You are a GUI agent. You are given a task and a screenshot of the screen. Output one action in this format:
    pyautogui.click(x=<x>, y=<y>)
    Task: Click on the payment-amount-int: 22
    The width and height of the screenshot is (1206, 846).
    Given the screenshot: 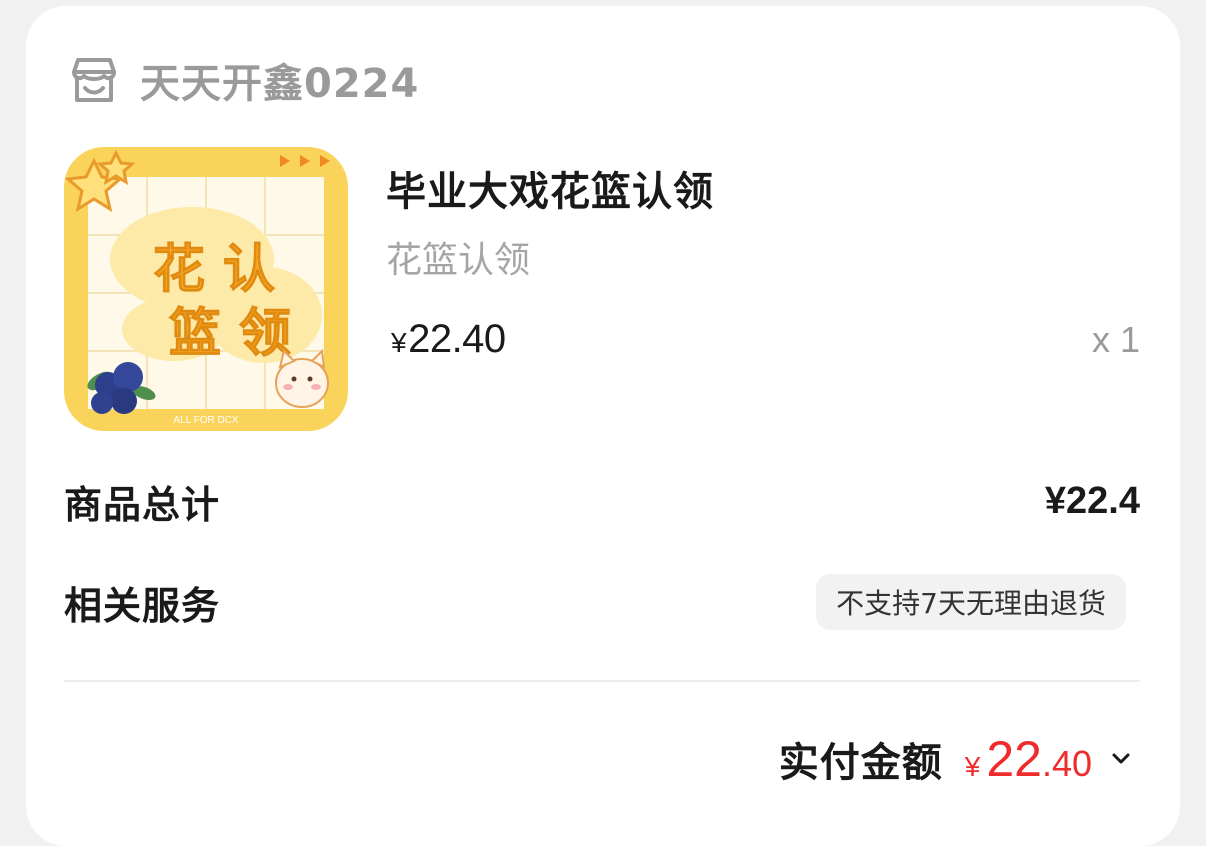 What is the action you would take?
    pyautogui.click(x=1014, y=759)
    